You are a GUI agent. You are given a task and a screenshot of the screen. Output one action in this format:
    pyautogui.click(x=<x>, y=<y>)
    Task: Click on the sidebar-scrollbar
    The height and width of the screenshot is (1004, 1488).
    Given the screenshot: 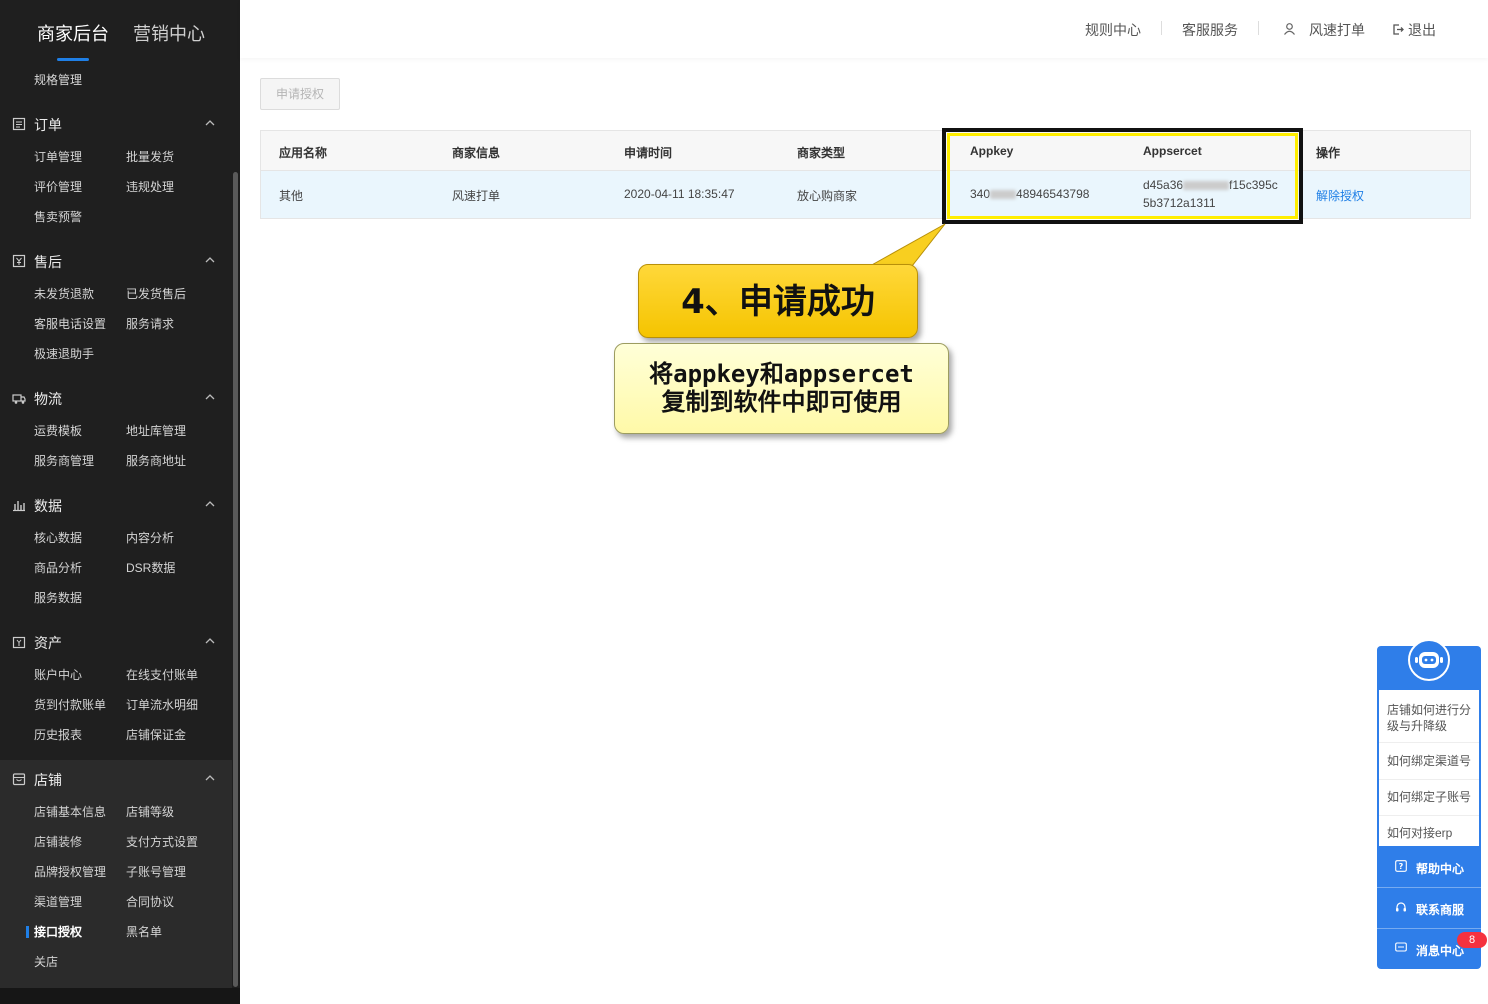 What is the action you would take?
    pyautogui.click(x=235, y=579)
    